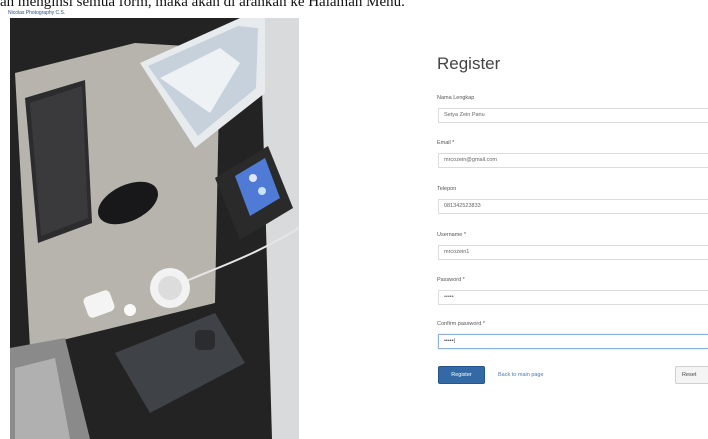 This screenshot has height=439, width=708. What do you see at coordinates (461, 375) in the screenshot?
I see `register-button: Register` at bounding box center [461, 375].